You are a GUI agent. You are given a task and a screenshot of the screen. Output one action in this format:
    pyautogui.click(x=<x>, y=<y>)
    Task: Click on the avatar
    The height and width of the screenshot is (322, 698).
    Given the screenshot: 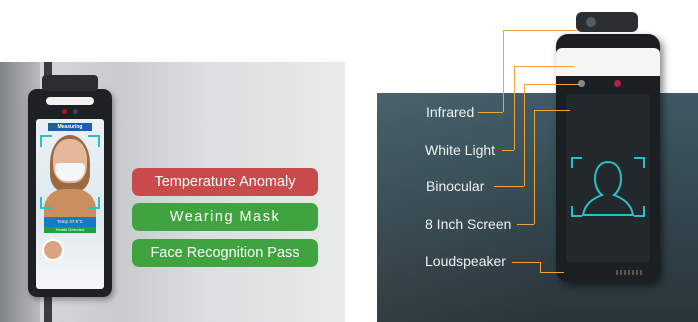 What is the action you would take?
    pyautogui.click(x=53, y=250)
    